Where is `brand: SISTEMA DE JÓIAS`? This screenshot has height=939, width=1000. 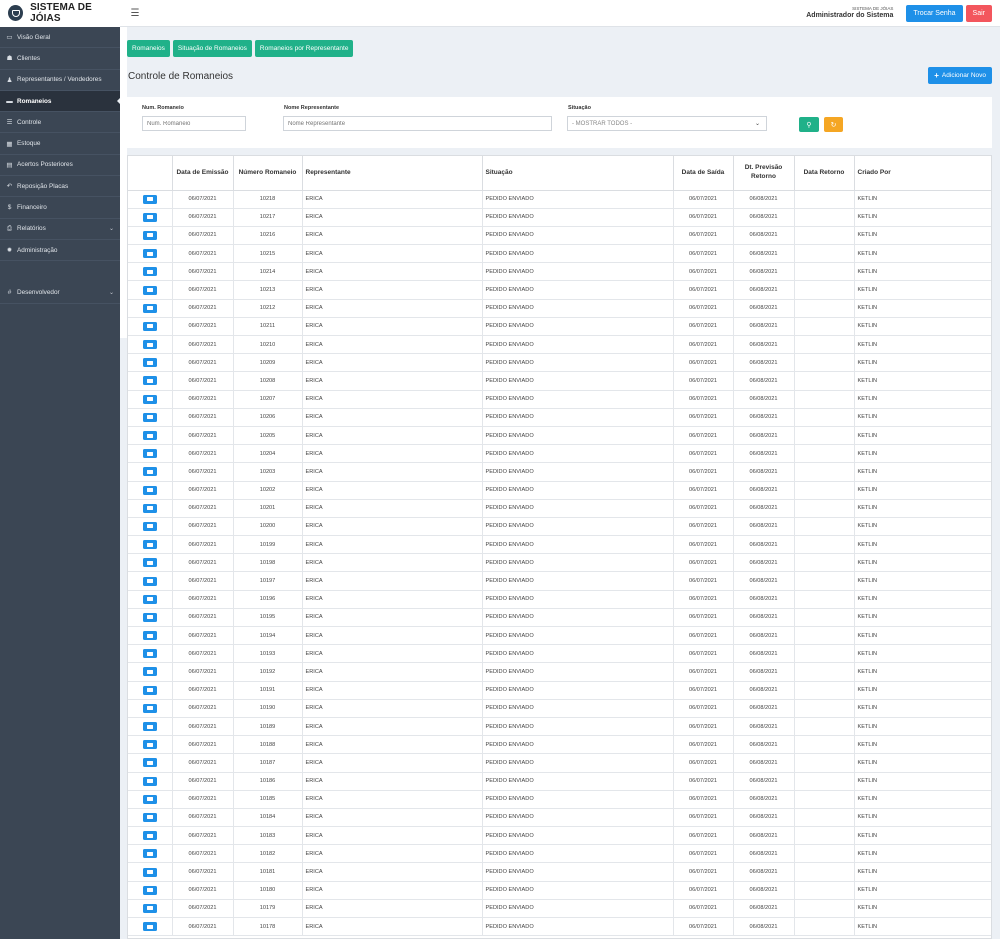 brand: SISTEMA DE JÓIAS is located at coordinates (60, 13).